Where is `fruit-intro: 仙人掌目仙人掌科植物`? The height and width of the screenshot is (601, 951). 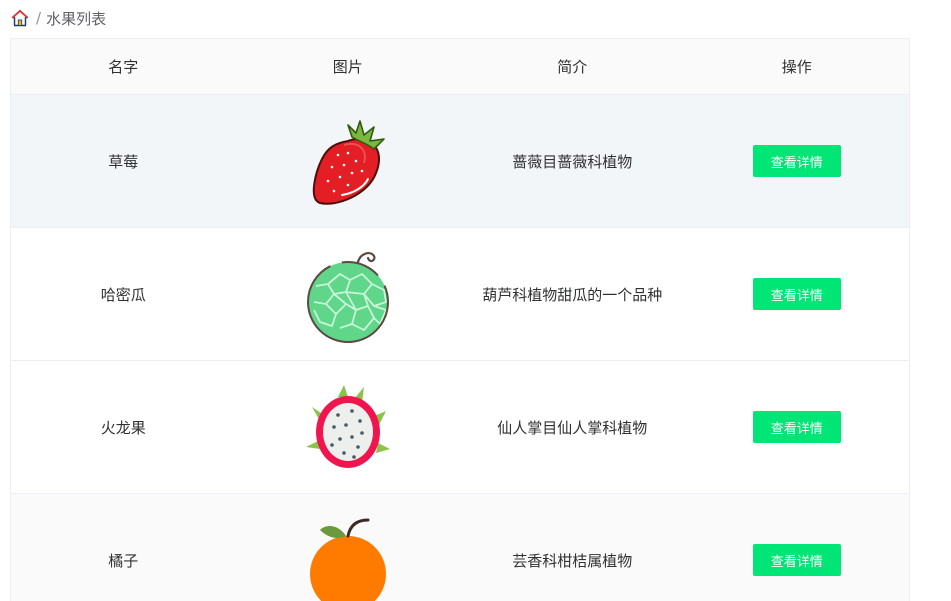 fruit-intro: 仙人掌目仙人掌科植物 is located at coordinates (572, 427).